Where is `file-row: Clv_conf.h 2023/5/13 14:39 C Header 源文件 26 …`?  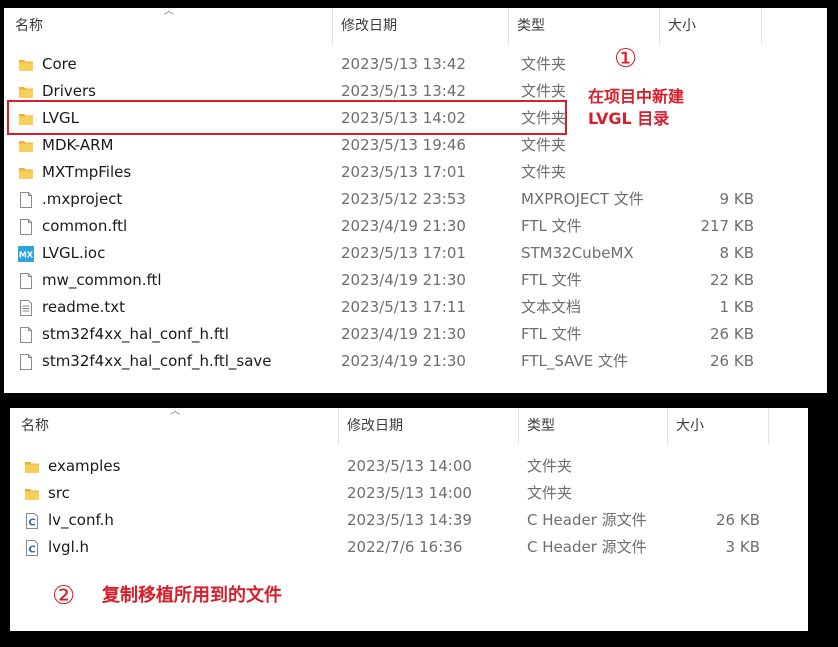 file-row: Clv_conf.h 2023/5/13 14:39 C Header 源文件 26 … is located at coordinates (409, 520).